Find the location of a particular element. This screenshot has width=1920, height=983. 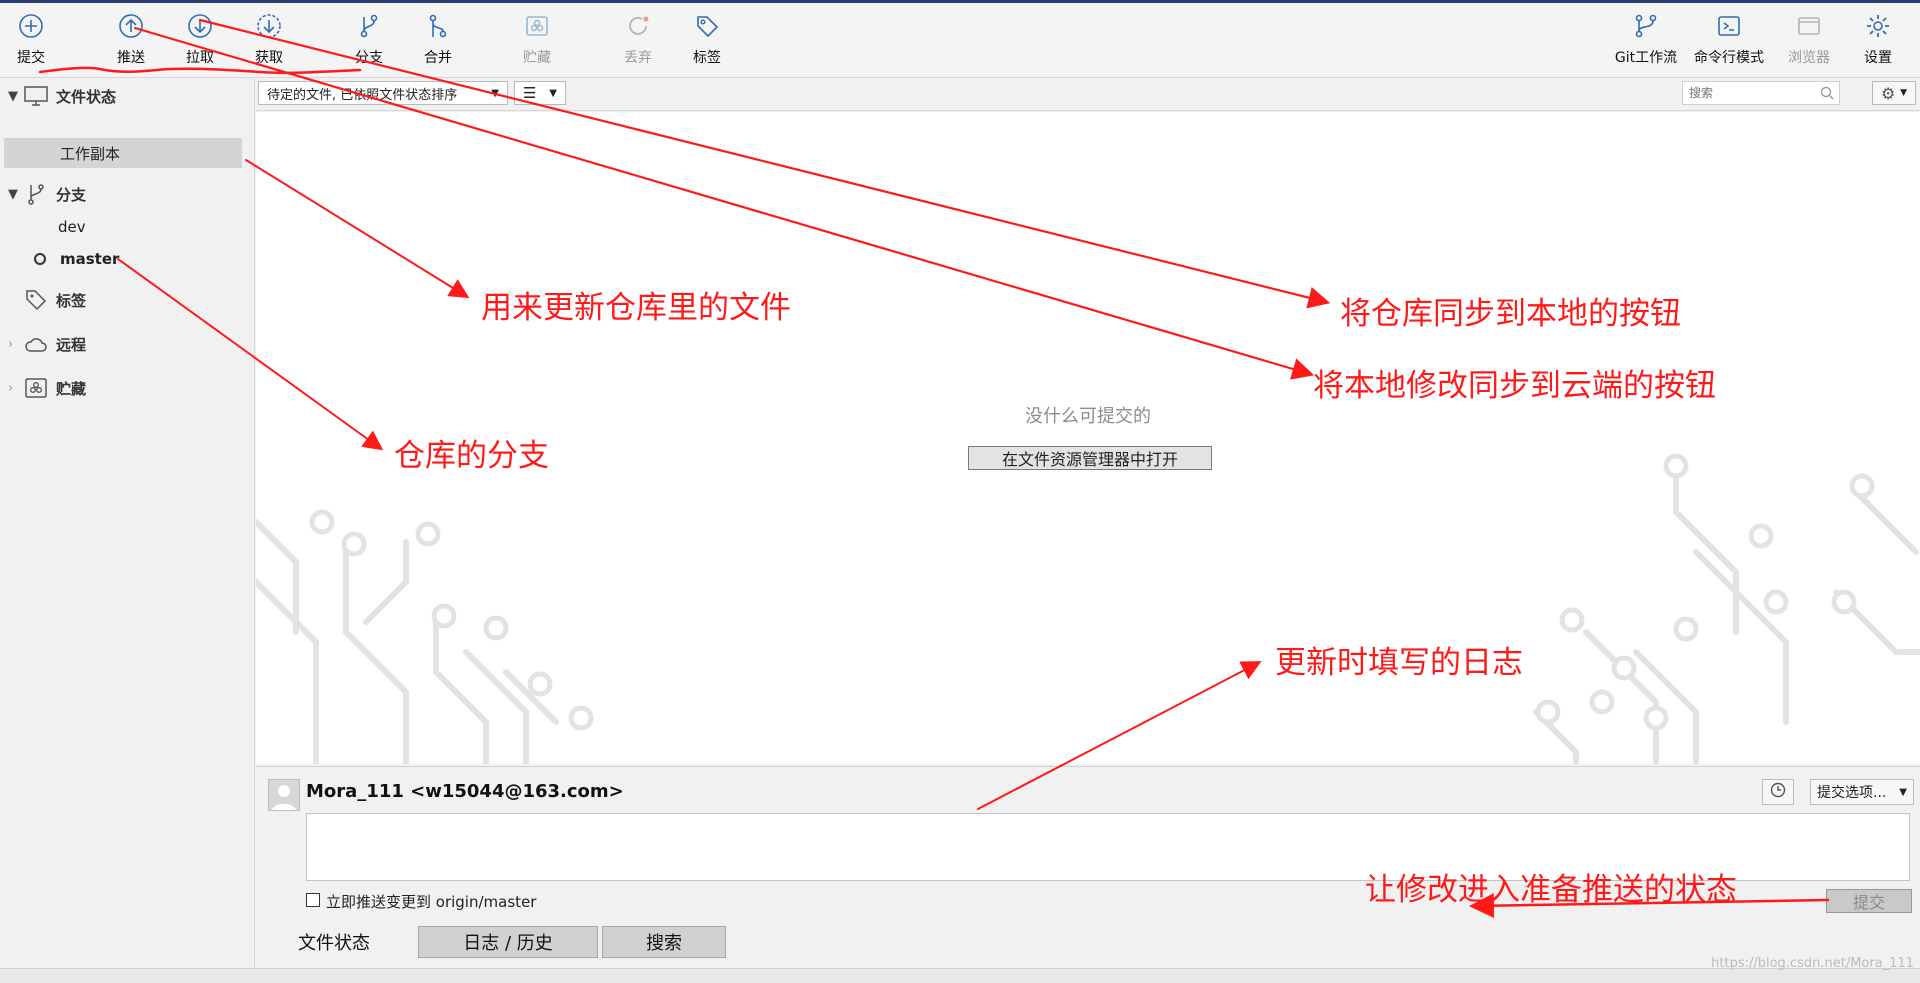

sidebar-item-working-copy: 工作副本 is located at coordinates (123, 153).